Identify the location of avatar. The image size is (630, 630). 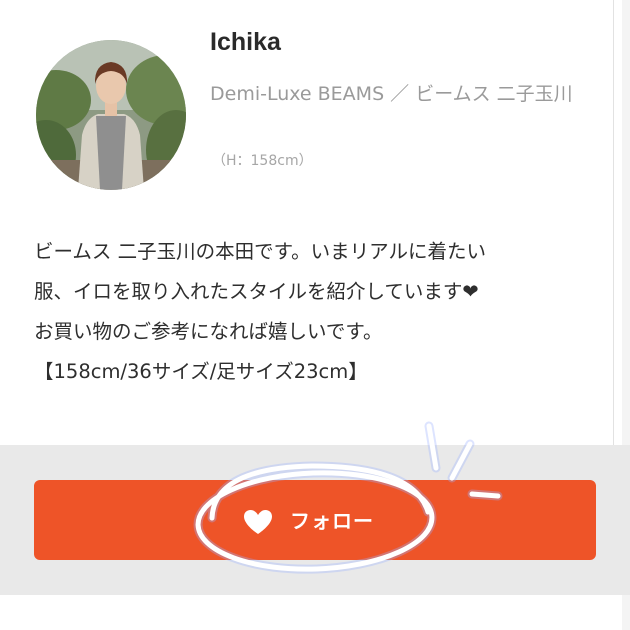
(111, 115).